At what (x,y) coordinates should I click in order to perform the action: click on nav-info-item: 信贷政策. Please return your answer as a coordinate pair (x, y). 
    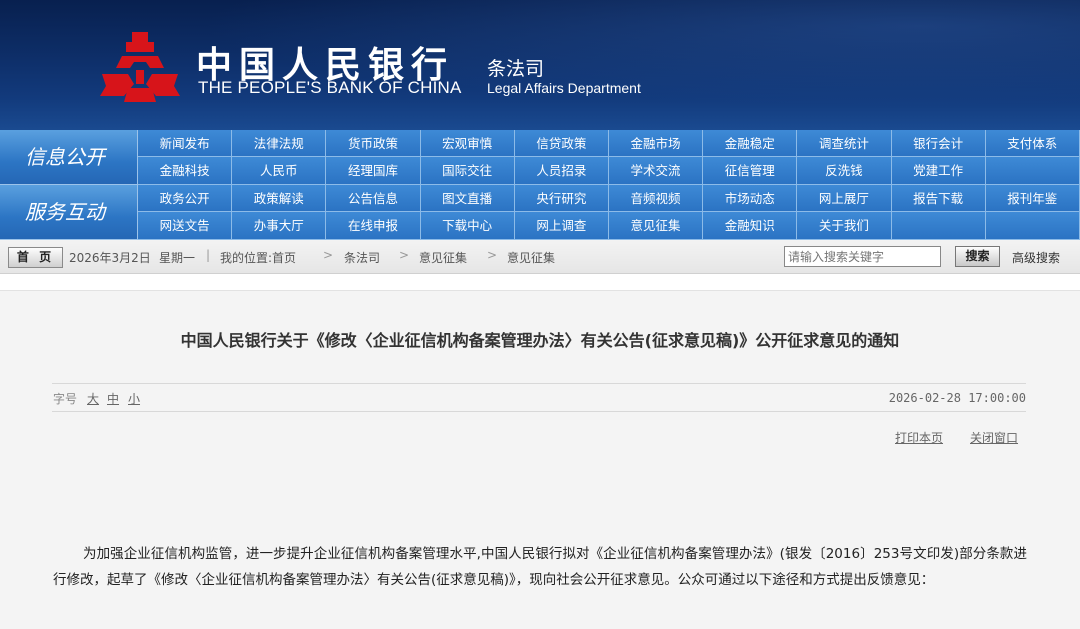
    Looking at the image, I should click on (561, 143).